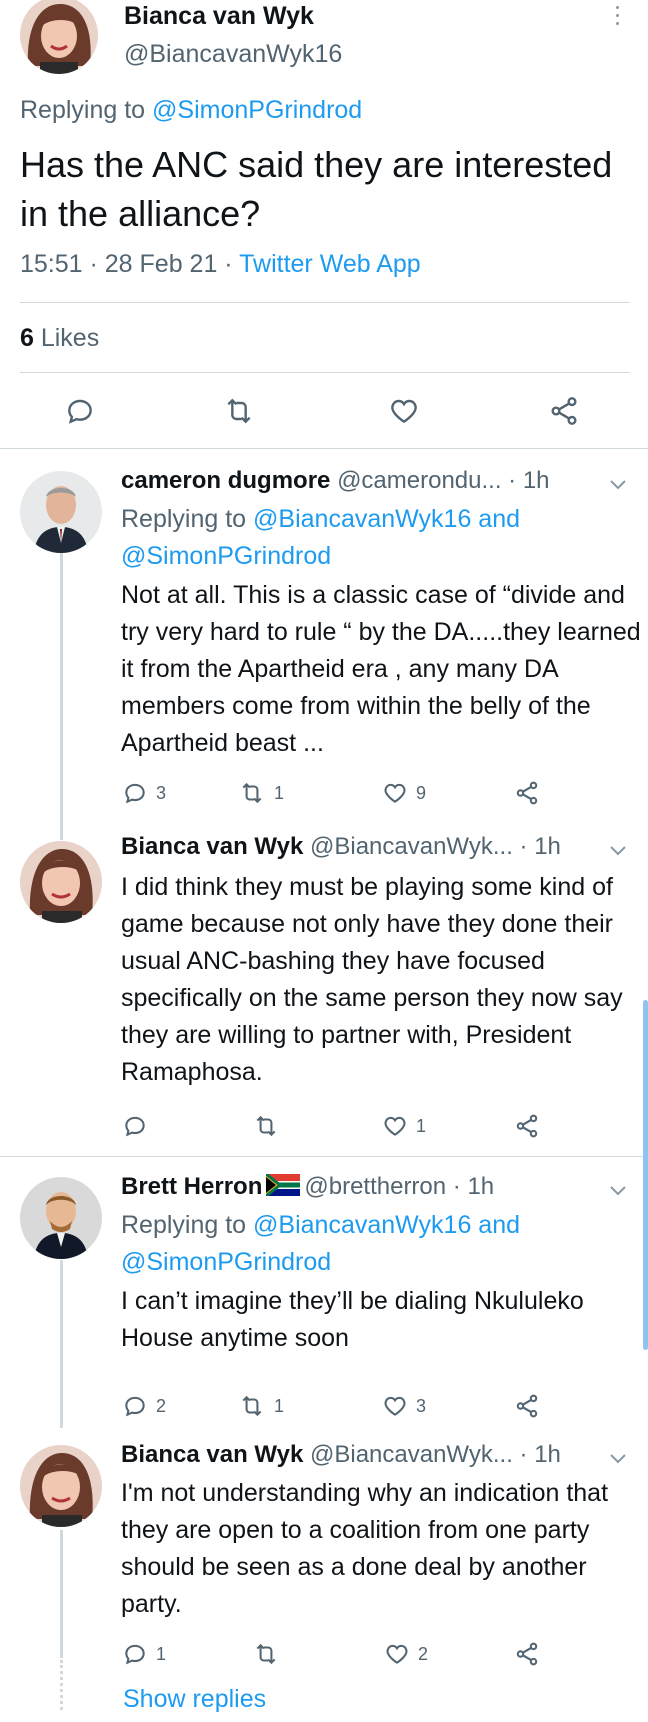 The height and width of the screenshot is (1722, 648). What do you see at coordinates (335, 481) in the screenshot?
I see `reply-header: cameron dugmore @camerondu... · 1h` at bounding box center [335, 481].